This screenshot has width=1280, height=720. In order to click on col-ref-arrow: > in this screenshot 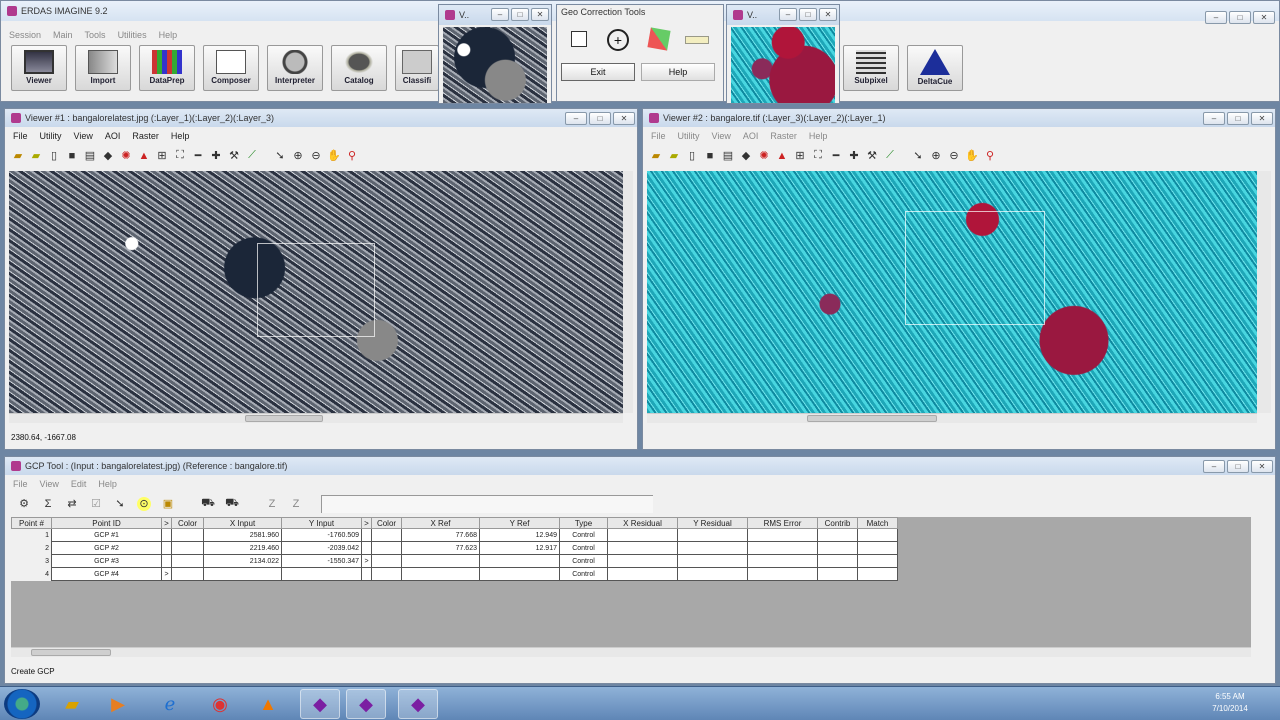, I will do `click(366, 523)`.